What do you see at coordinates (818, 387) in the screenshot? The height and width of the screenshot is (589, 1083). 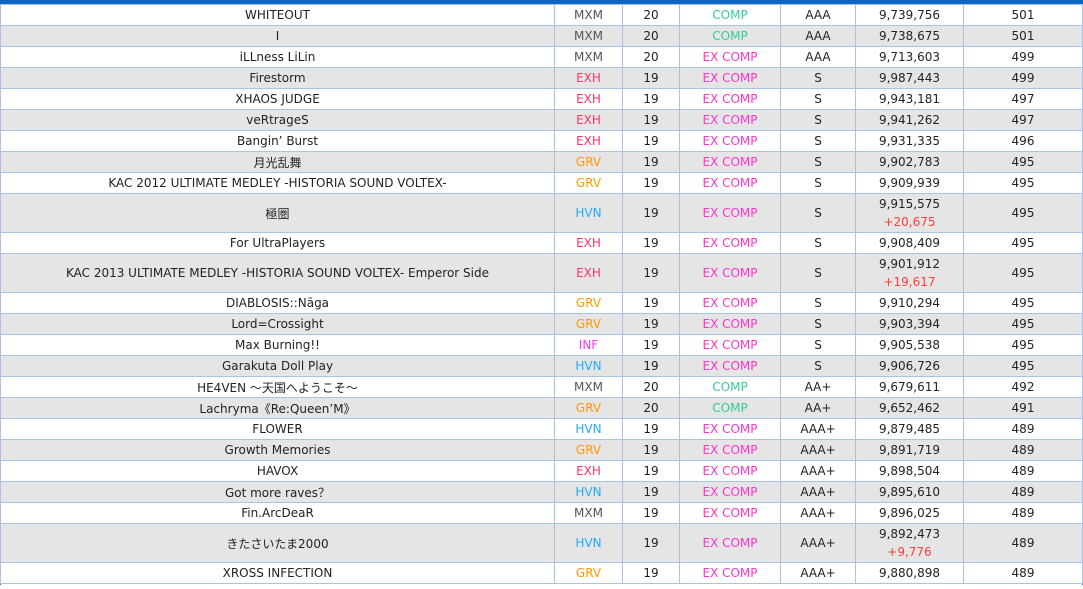 I see `grade-cell: AA+` at bounding box center [818, 387].